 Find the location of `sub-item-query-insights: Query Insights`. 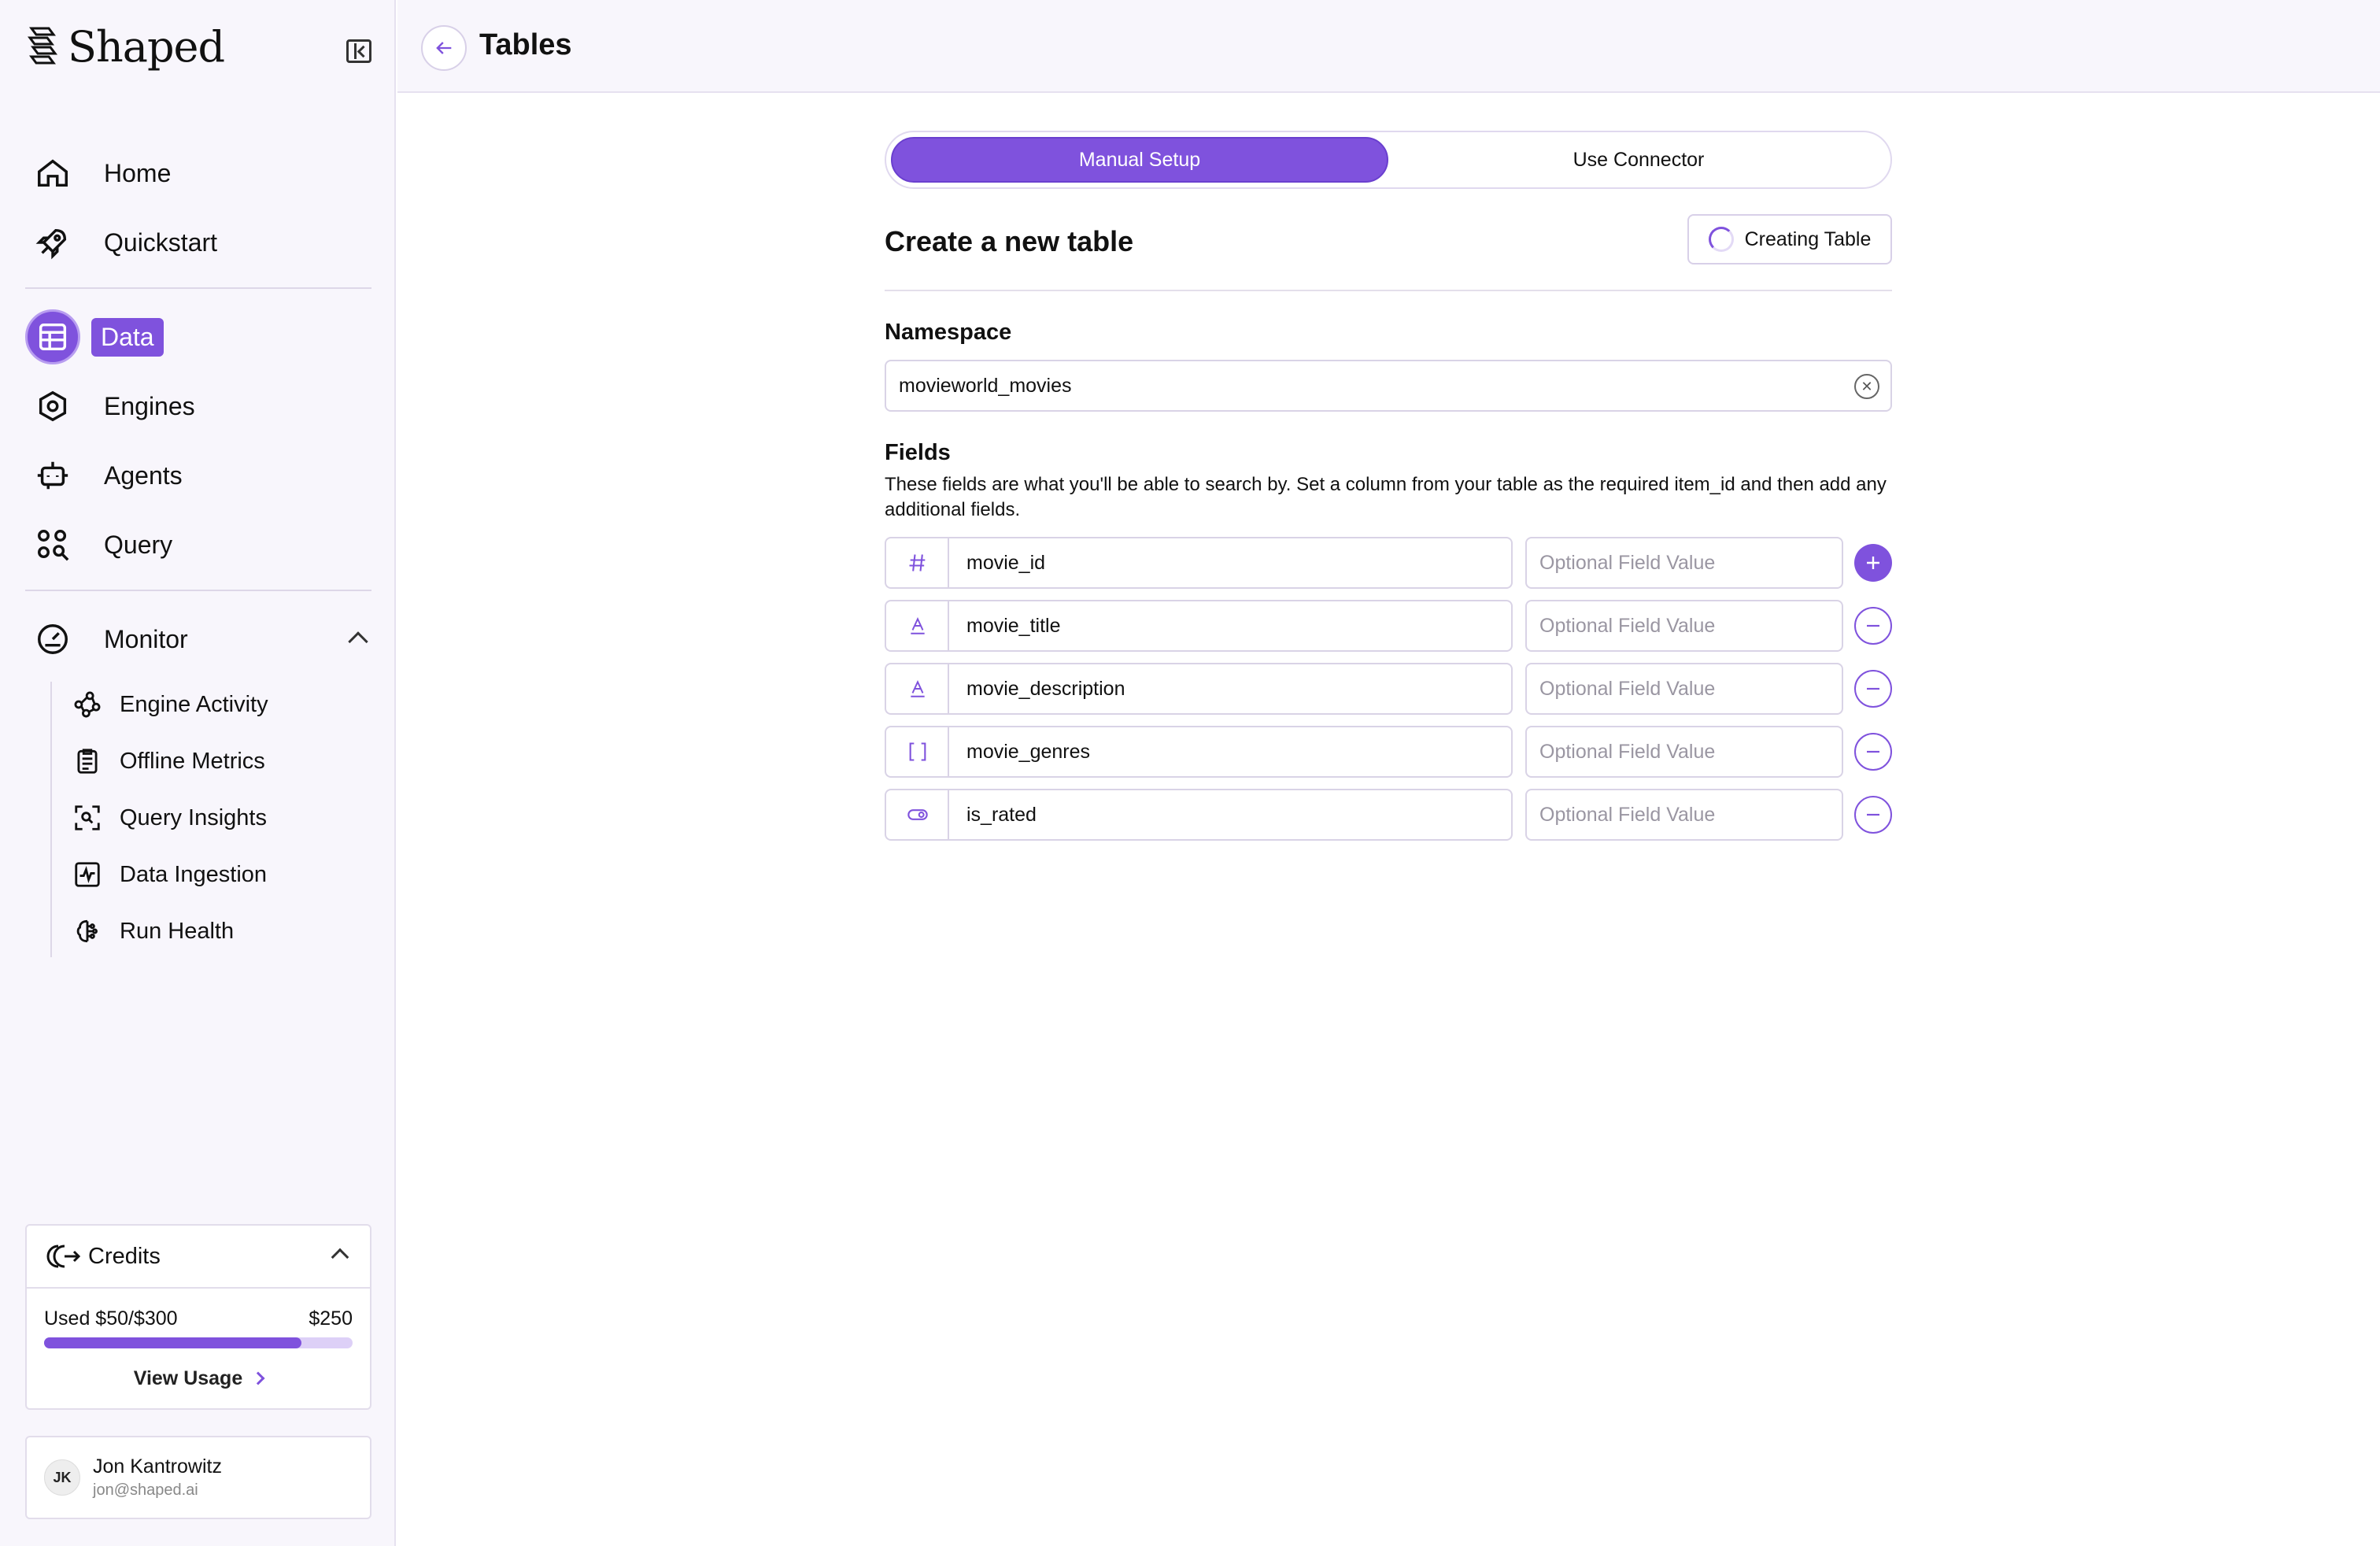

sub-item-query-insights: Query Insights is located at coordinates (169, 818).